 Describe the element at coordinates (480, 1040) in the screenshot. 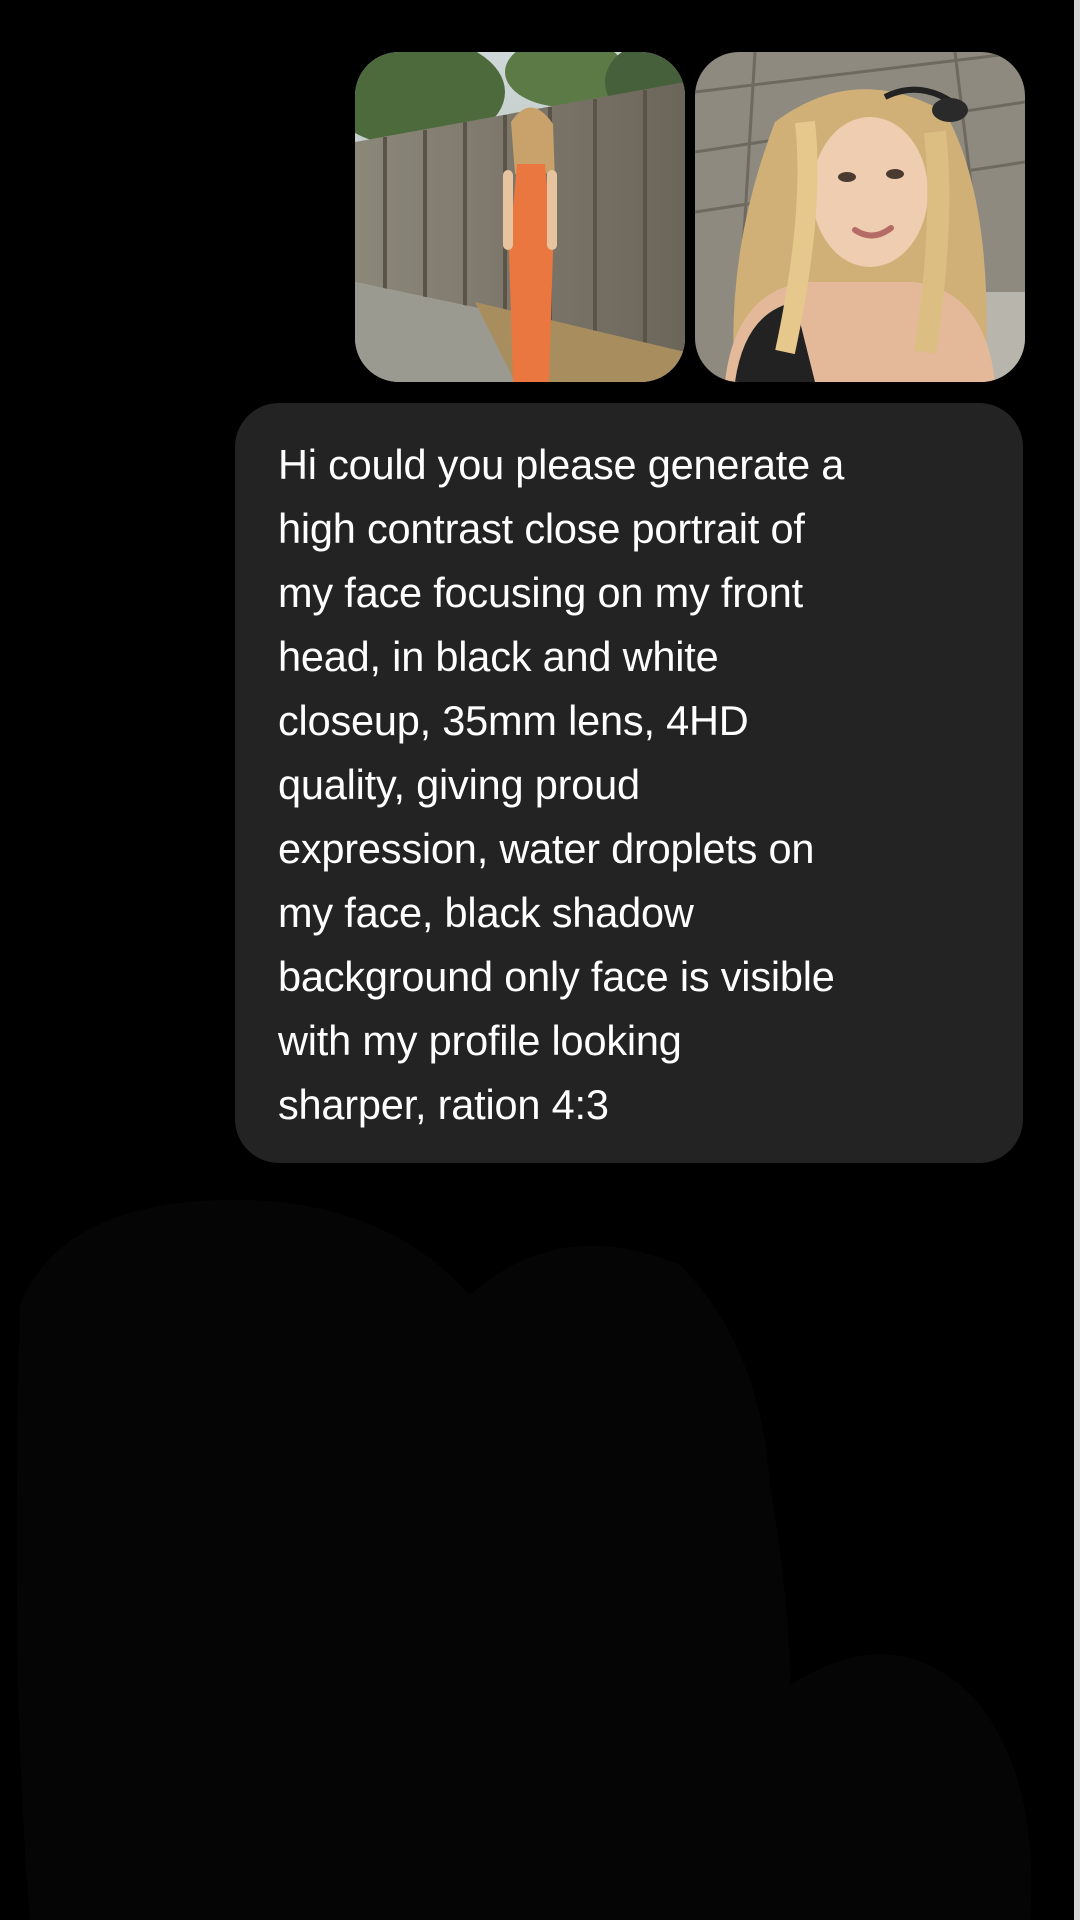

I see `message-line: with my profile looking` at that location.